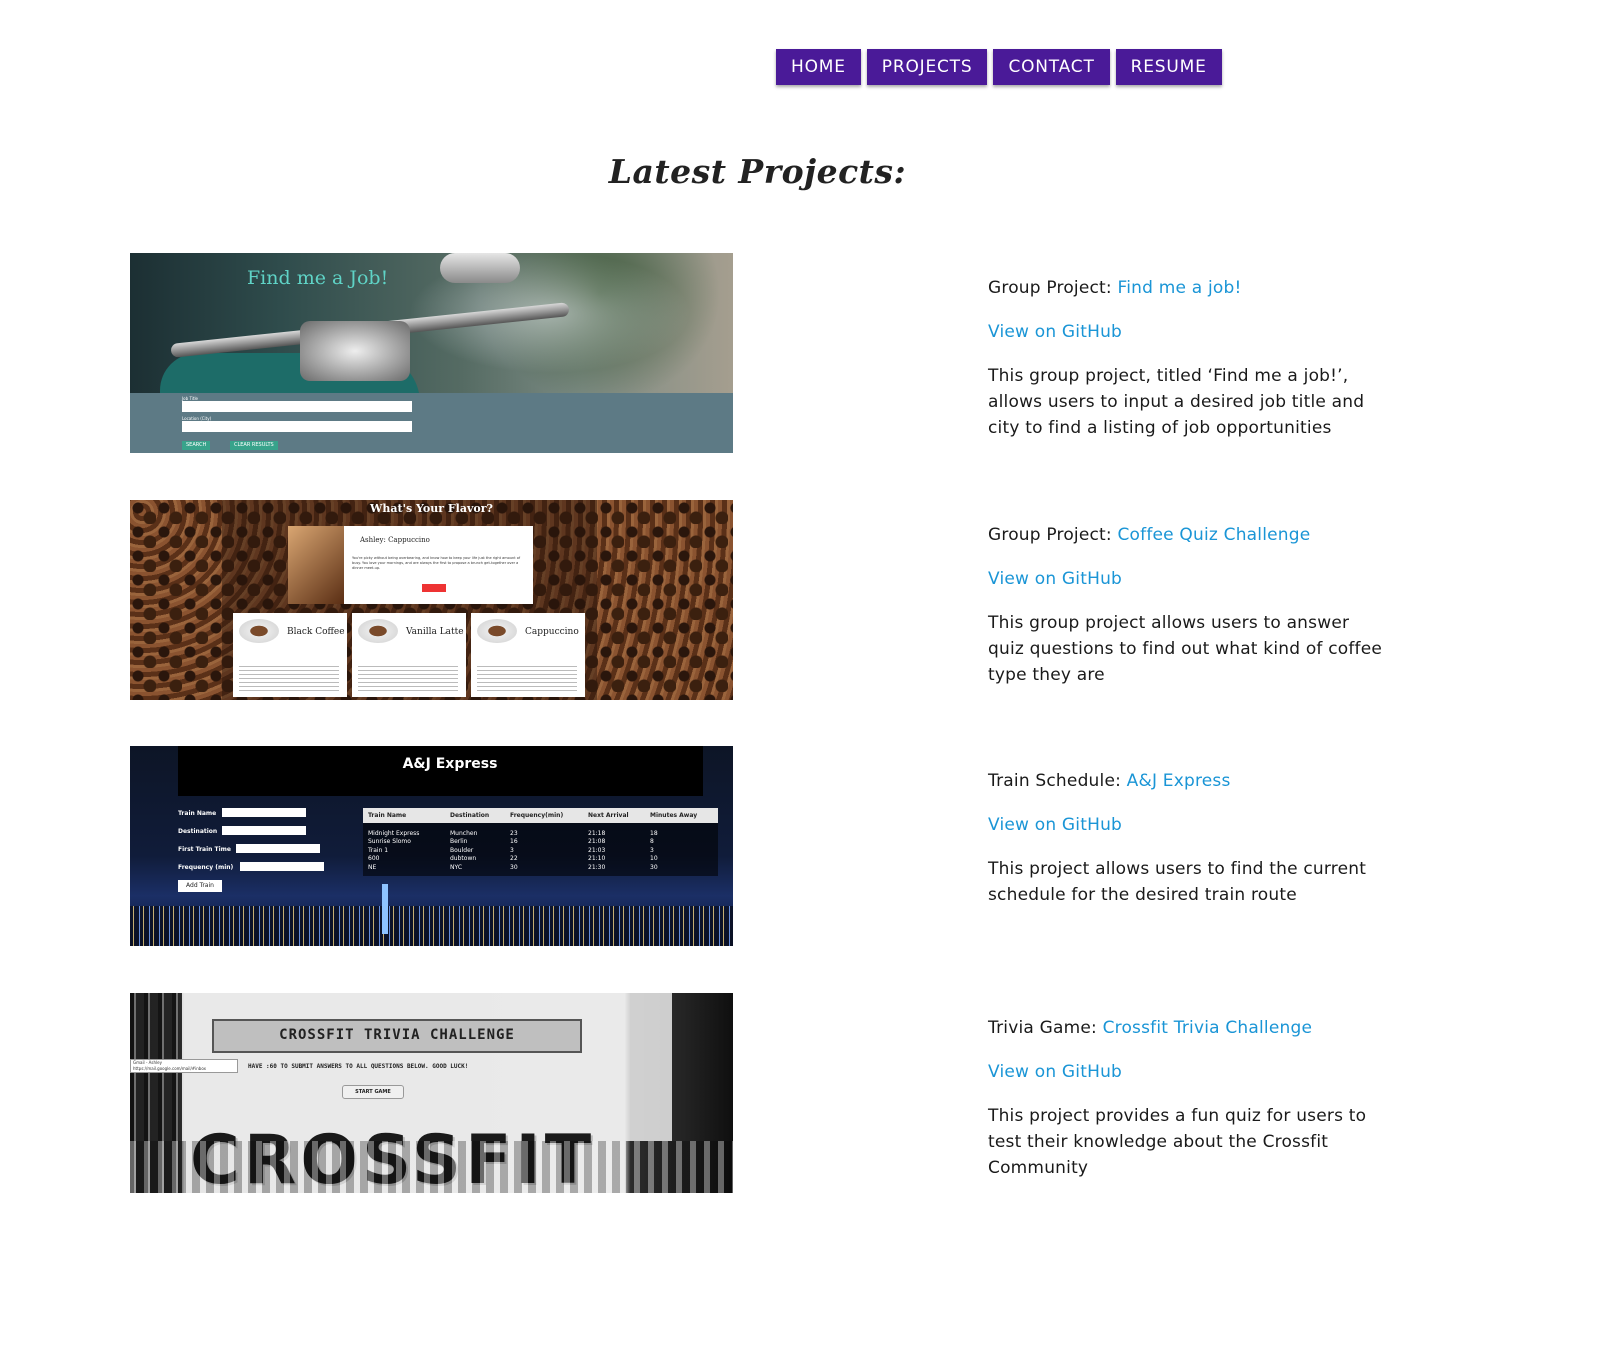 The image size is (1602, 1366). I want to click on screenshot-table-cell: 16, so click(514, 842).